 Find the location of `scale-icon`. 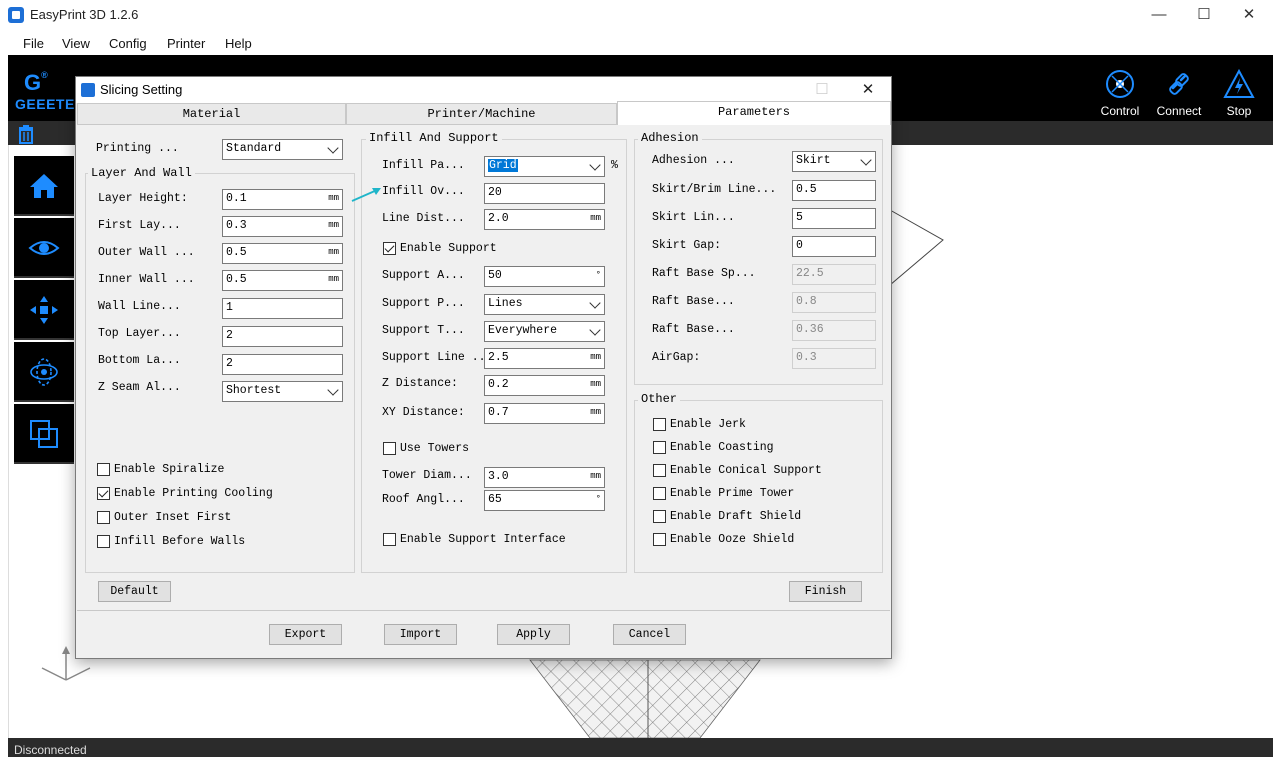

scale-icon is located at coordinates (44, 434).